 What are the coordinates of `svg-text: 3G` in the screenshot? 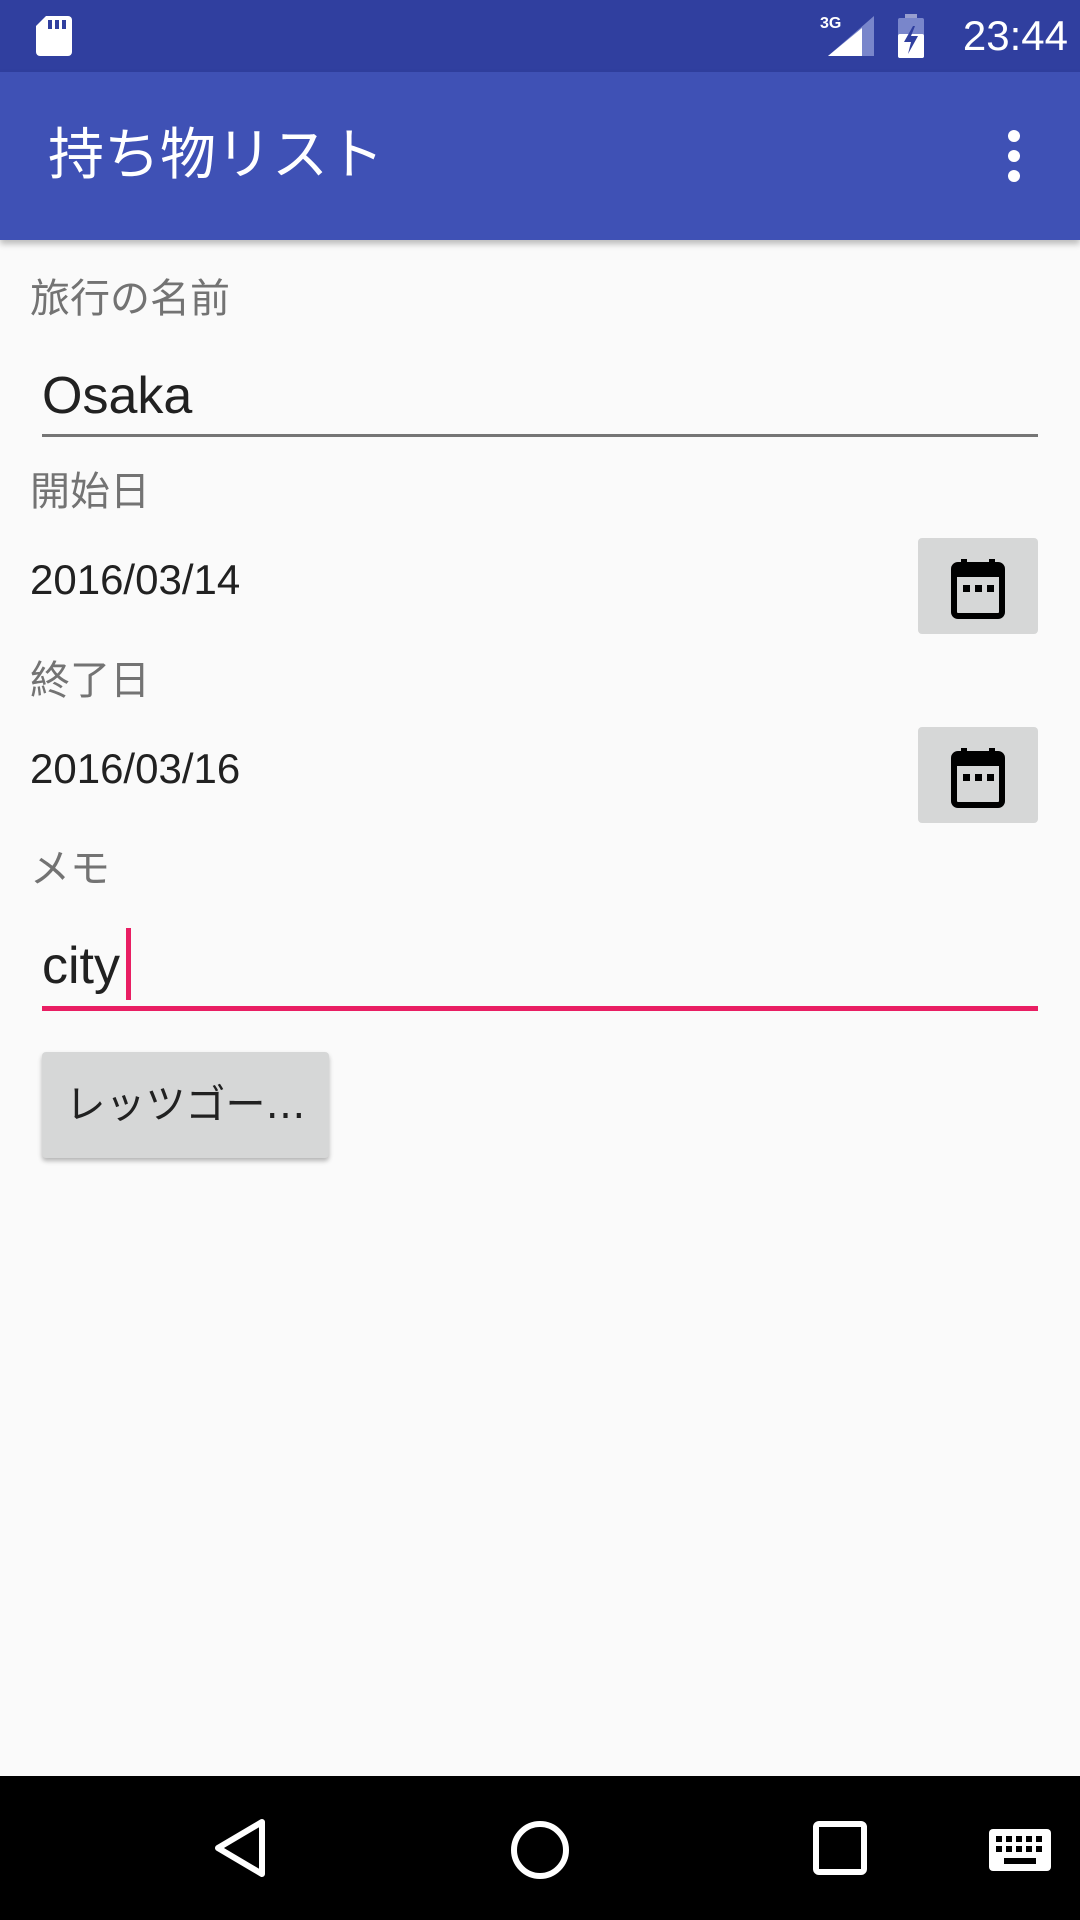 It's located at (830, 23).